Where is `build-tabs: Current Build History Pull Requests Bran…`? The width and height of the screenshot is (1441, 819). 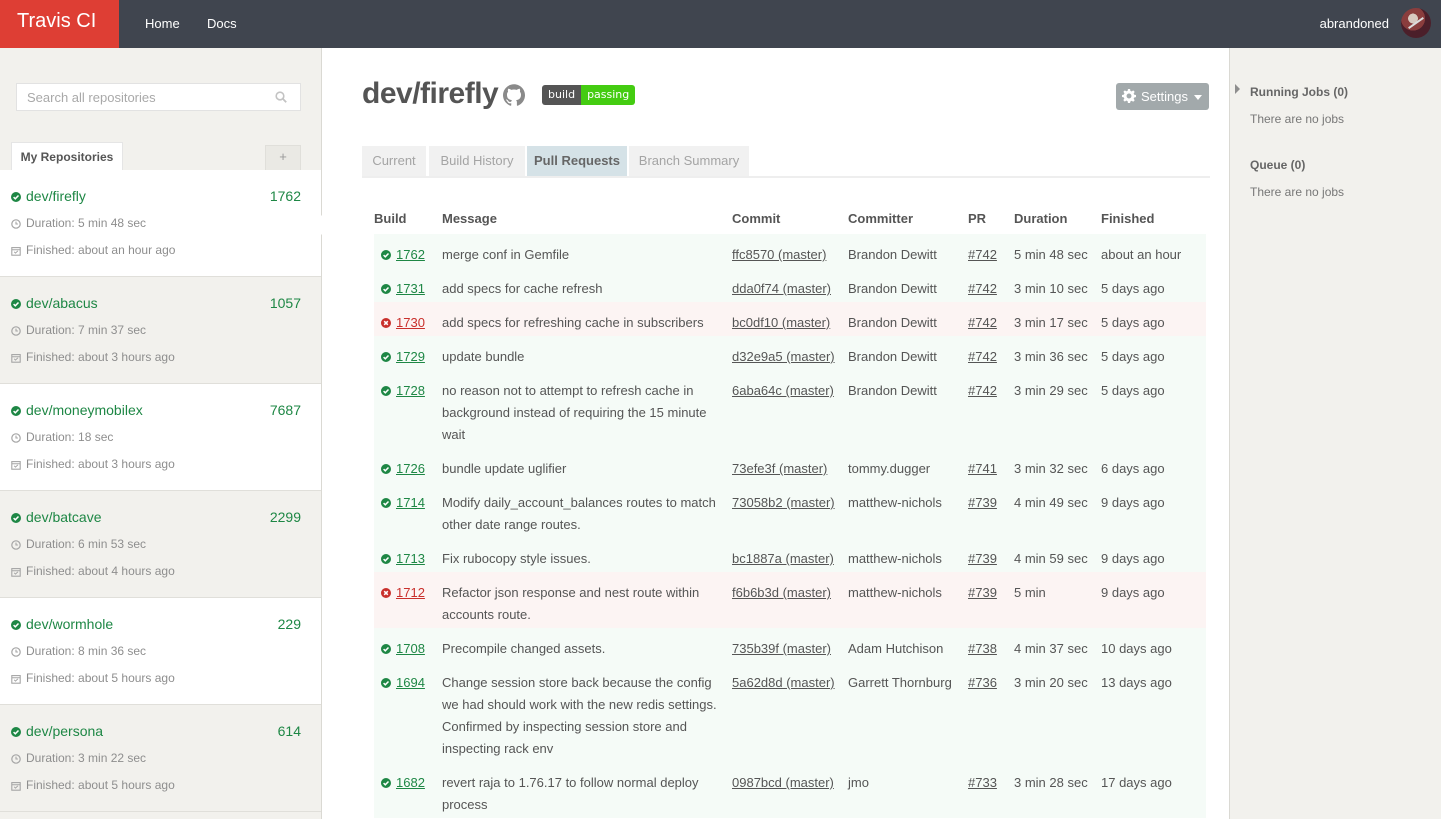 build-tabs: Current Build History Pull Requests Bran… is located at coordinates (786, 162).